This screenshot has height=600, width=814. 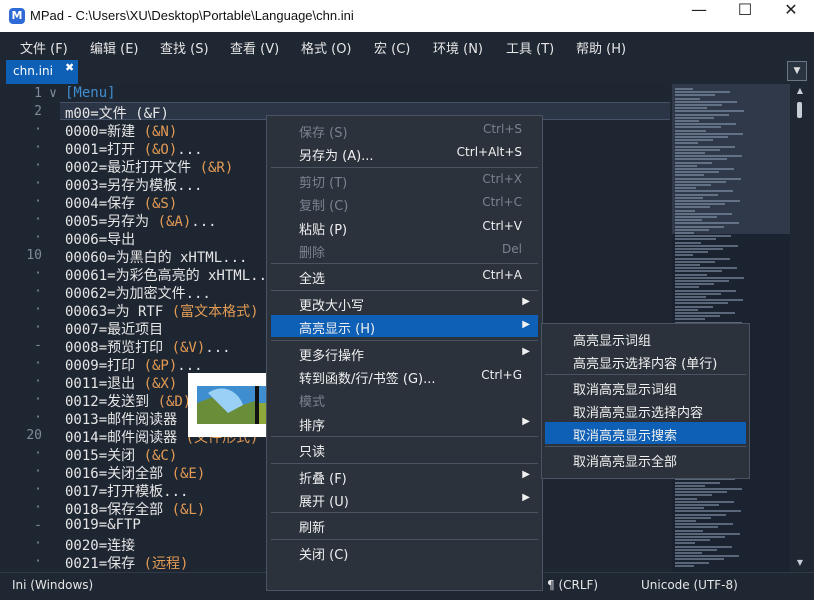 I want to click on context-menu-item: 折叠 (F) ▶, so click(x=404, y=476).